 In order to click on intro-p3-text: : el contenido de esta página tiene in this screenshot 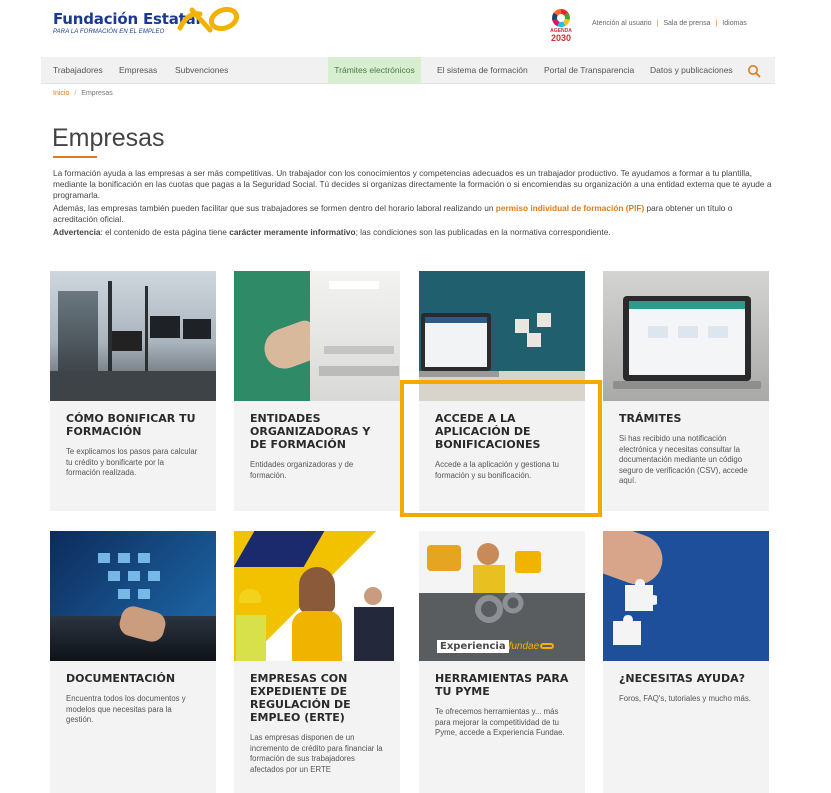, I will do `click(165, 232)`.